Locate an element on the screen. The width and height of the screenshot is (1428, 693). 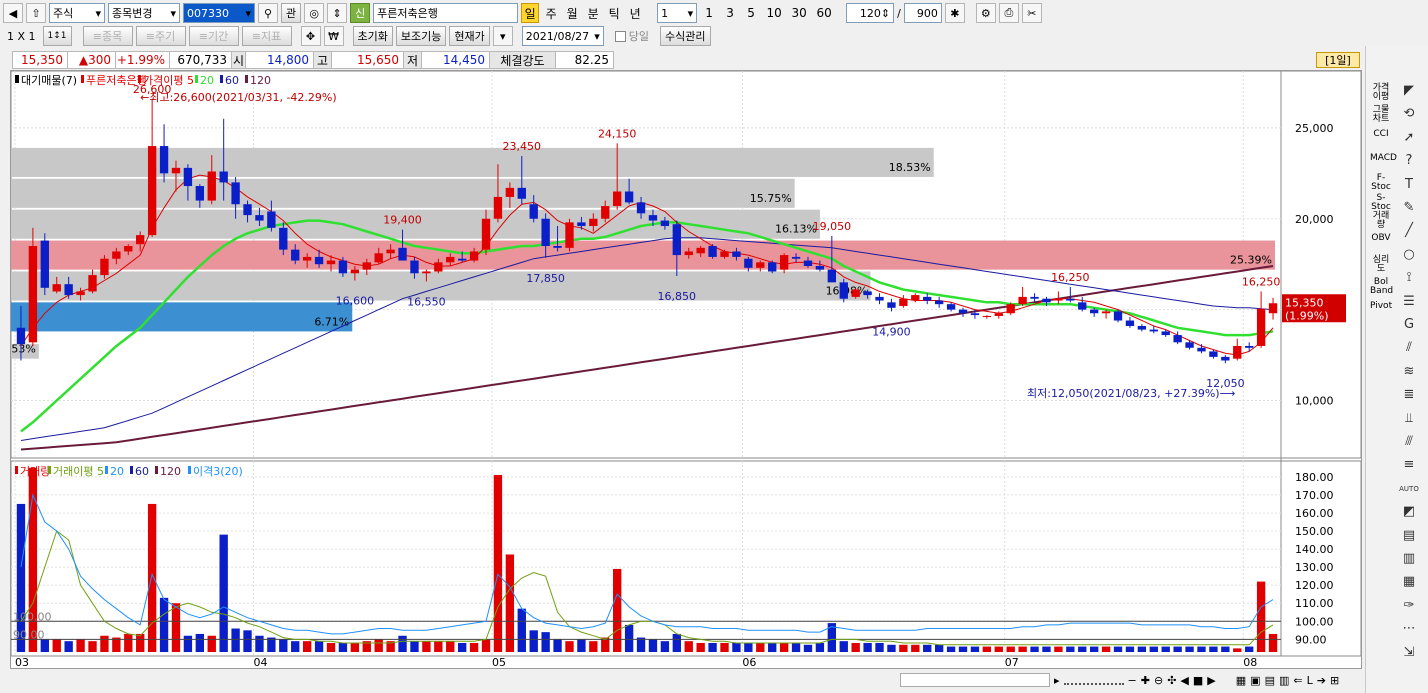
excel-icon: ▦ is located at coordinates (1241, 680).